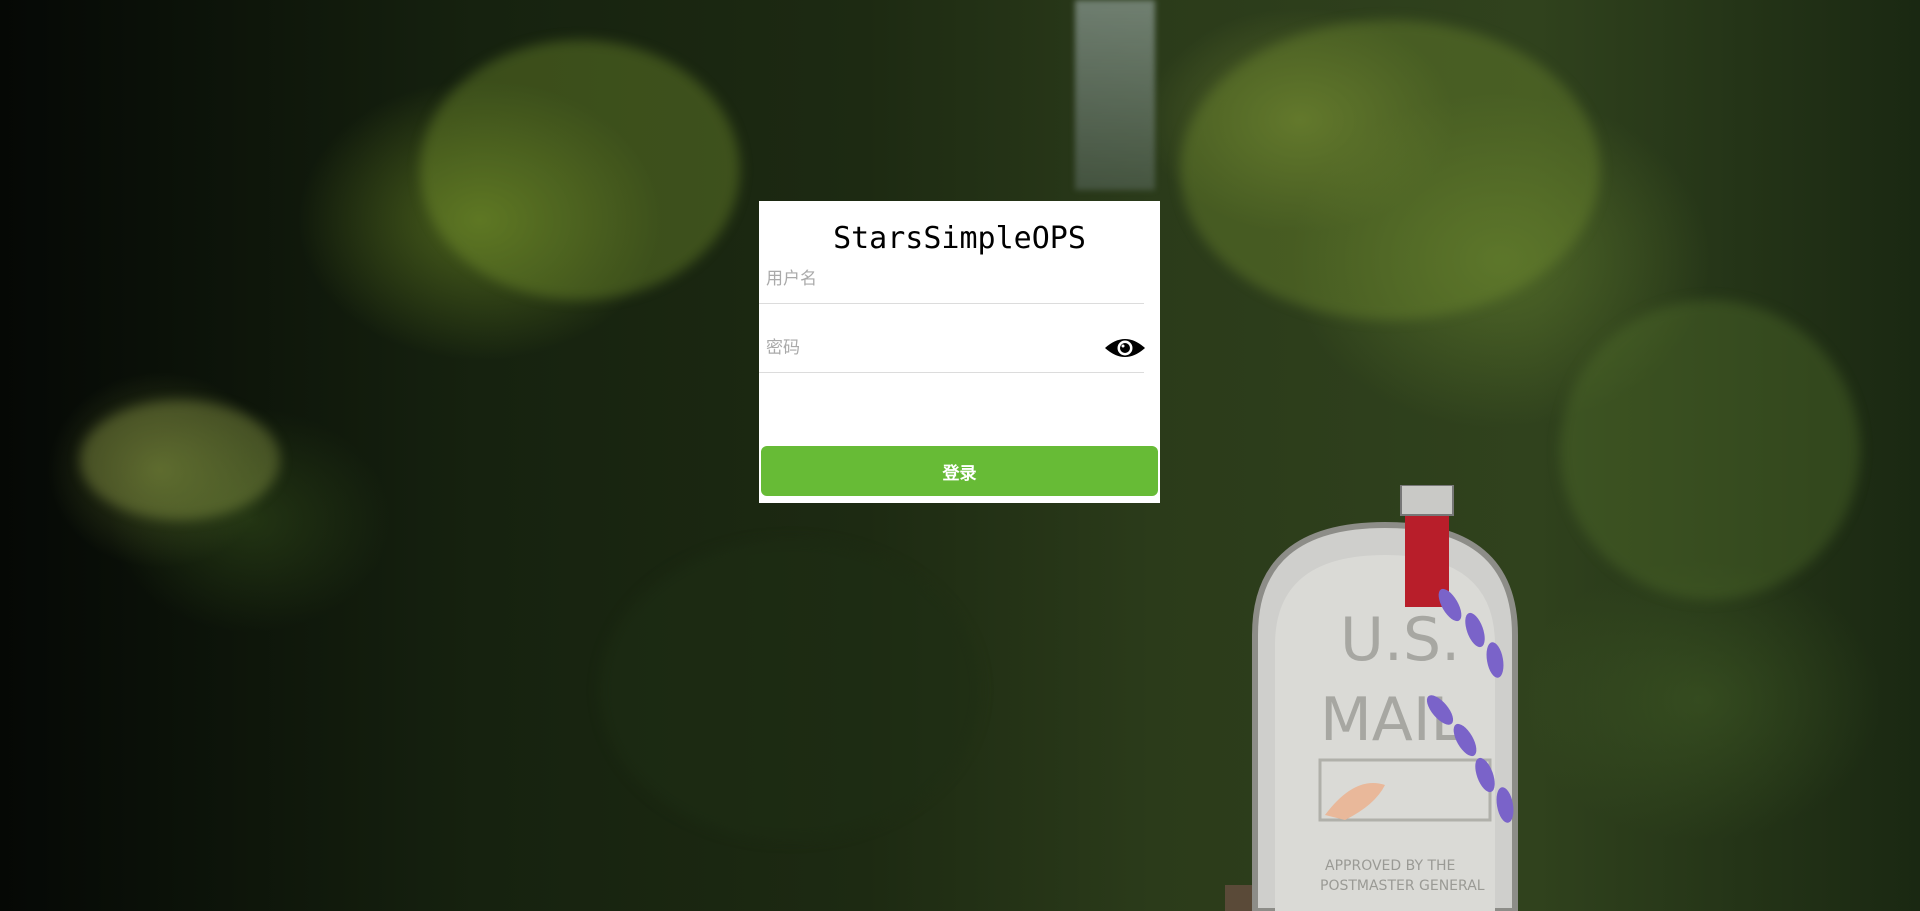  Describe the element at coordinates (931, 348) in the screenshot. I see `password-input` at that location.